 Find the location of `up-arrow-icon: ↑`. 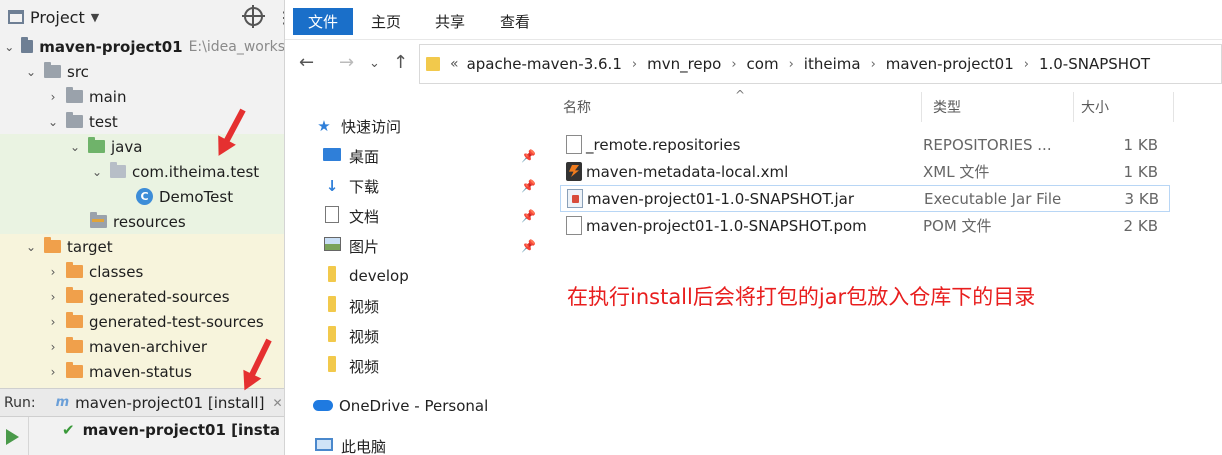

up-arrow-icon: ↑ is located at coordinates (400, 62).